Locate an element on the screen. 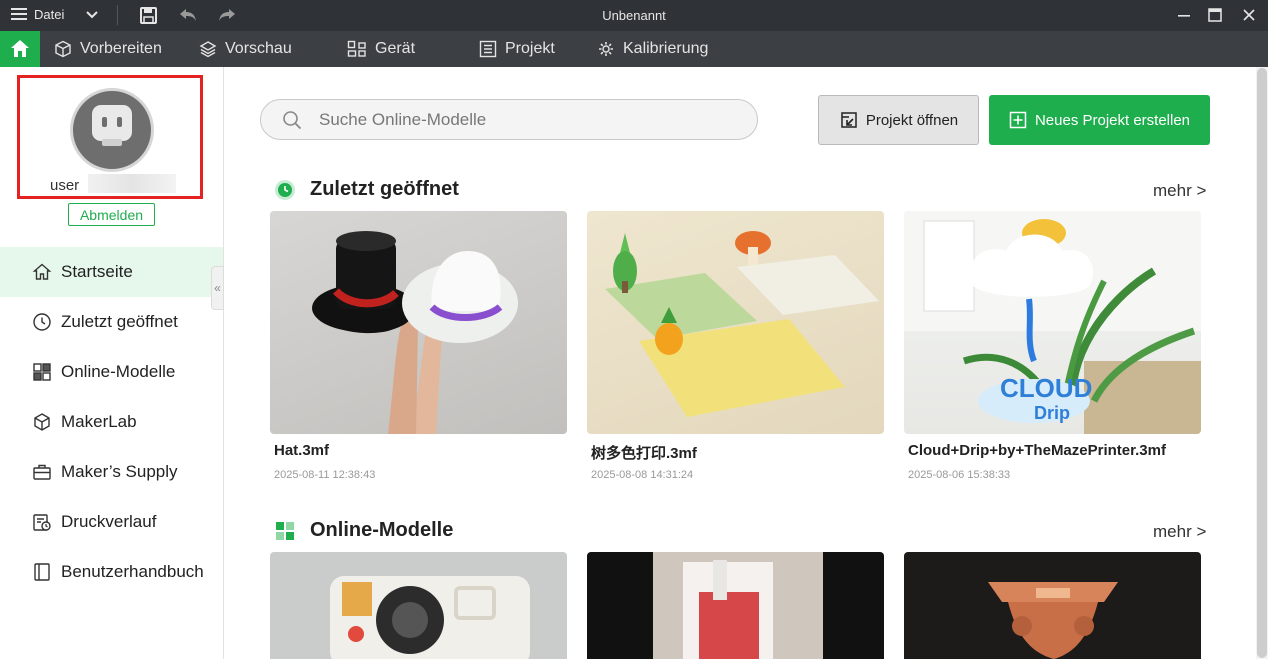 The width and height of the screenshot is (1268, 659). double-chevron-left-icon: « is located at coordinates (217, 288).